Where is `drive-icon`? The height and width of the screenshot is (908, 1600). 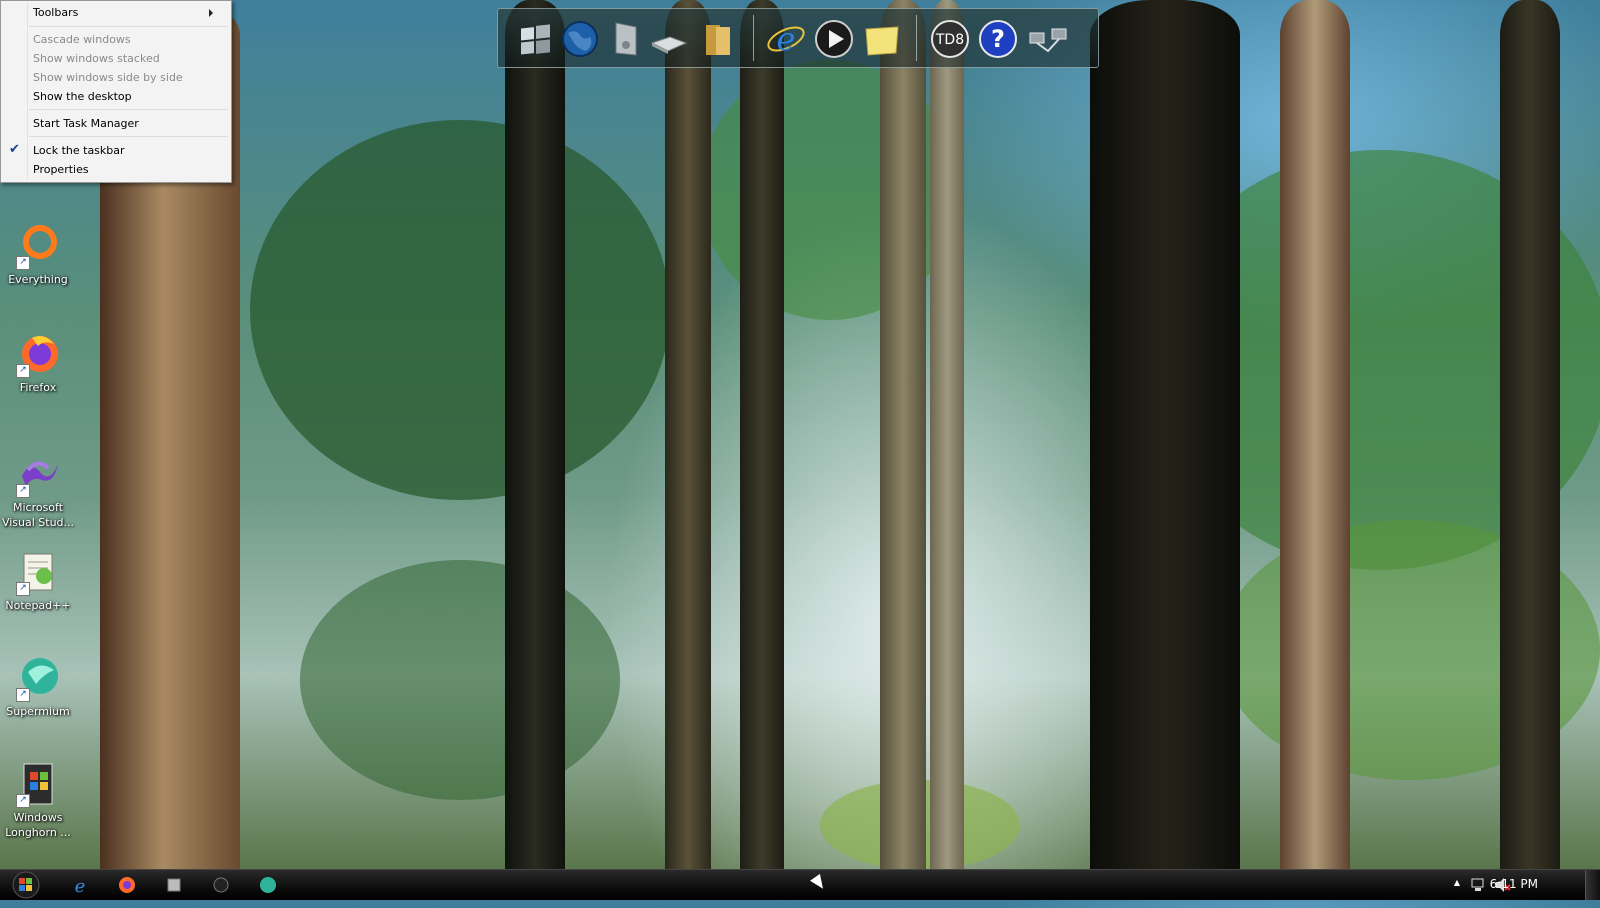 drive-icon is located at coordinates (668, 39).